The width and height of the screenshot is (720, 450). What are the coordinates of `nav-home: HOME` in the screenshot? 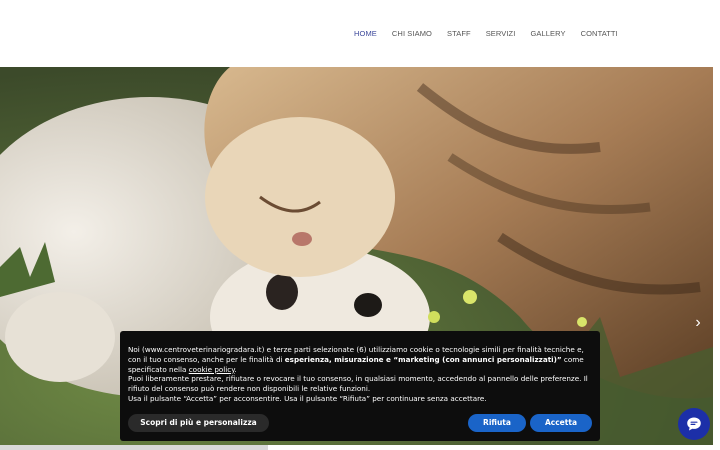 It's located at (365, 33).